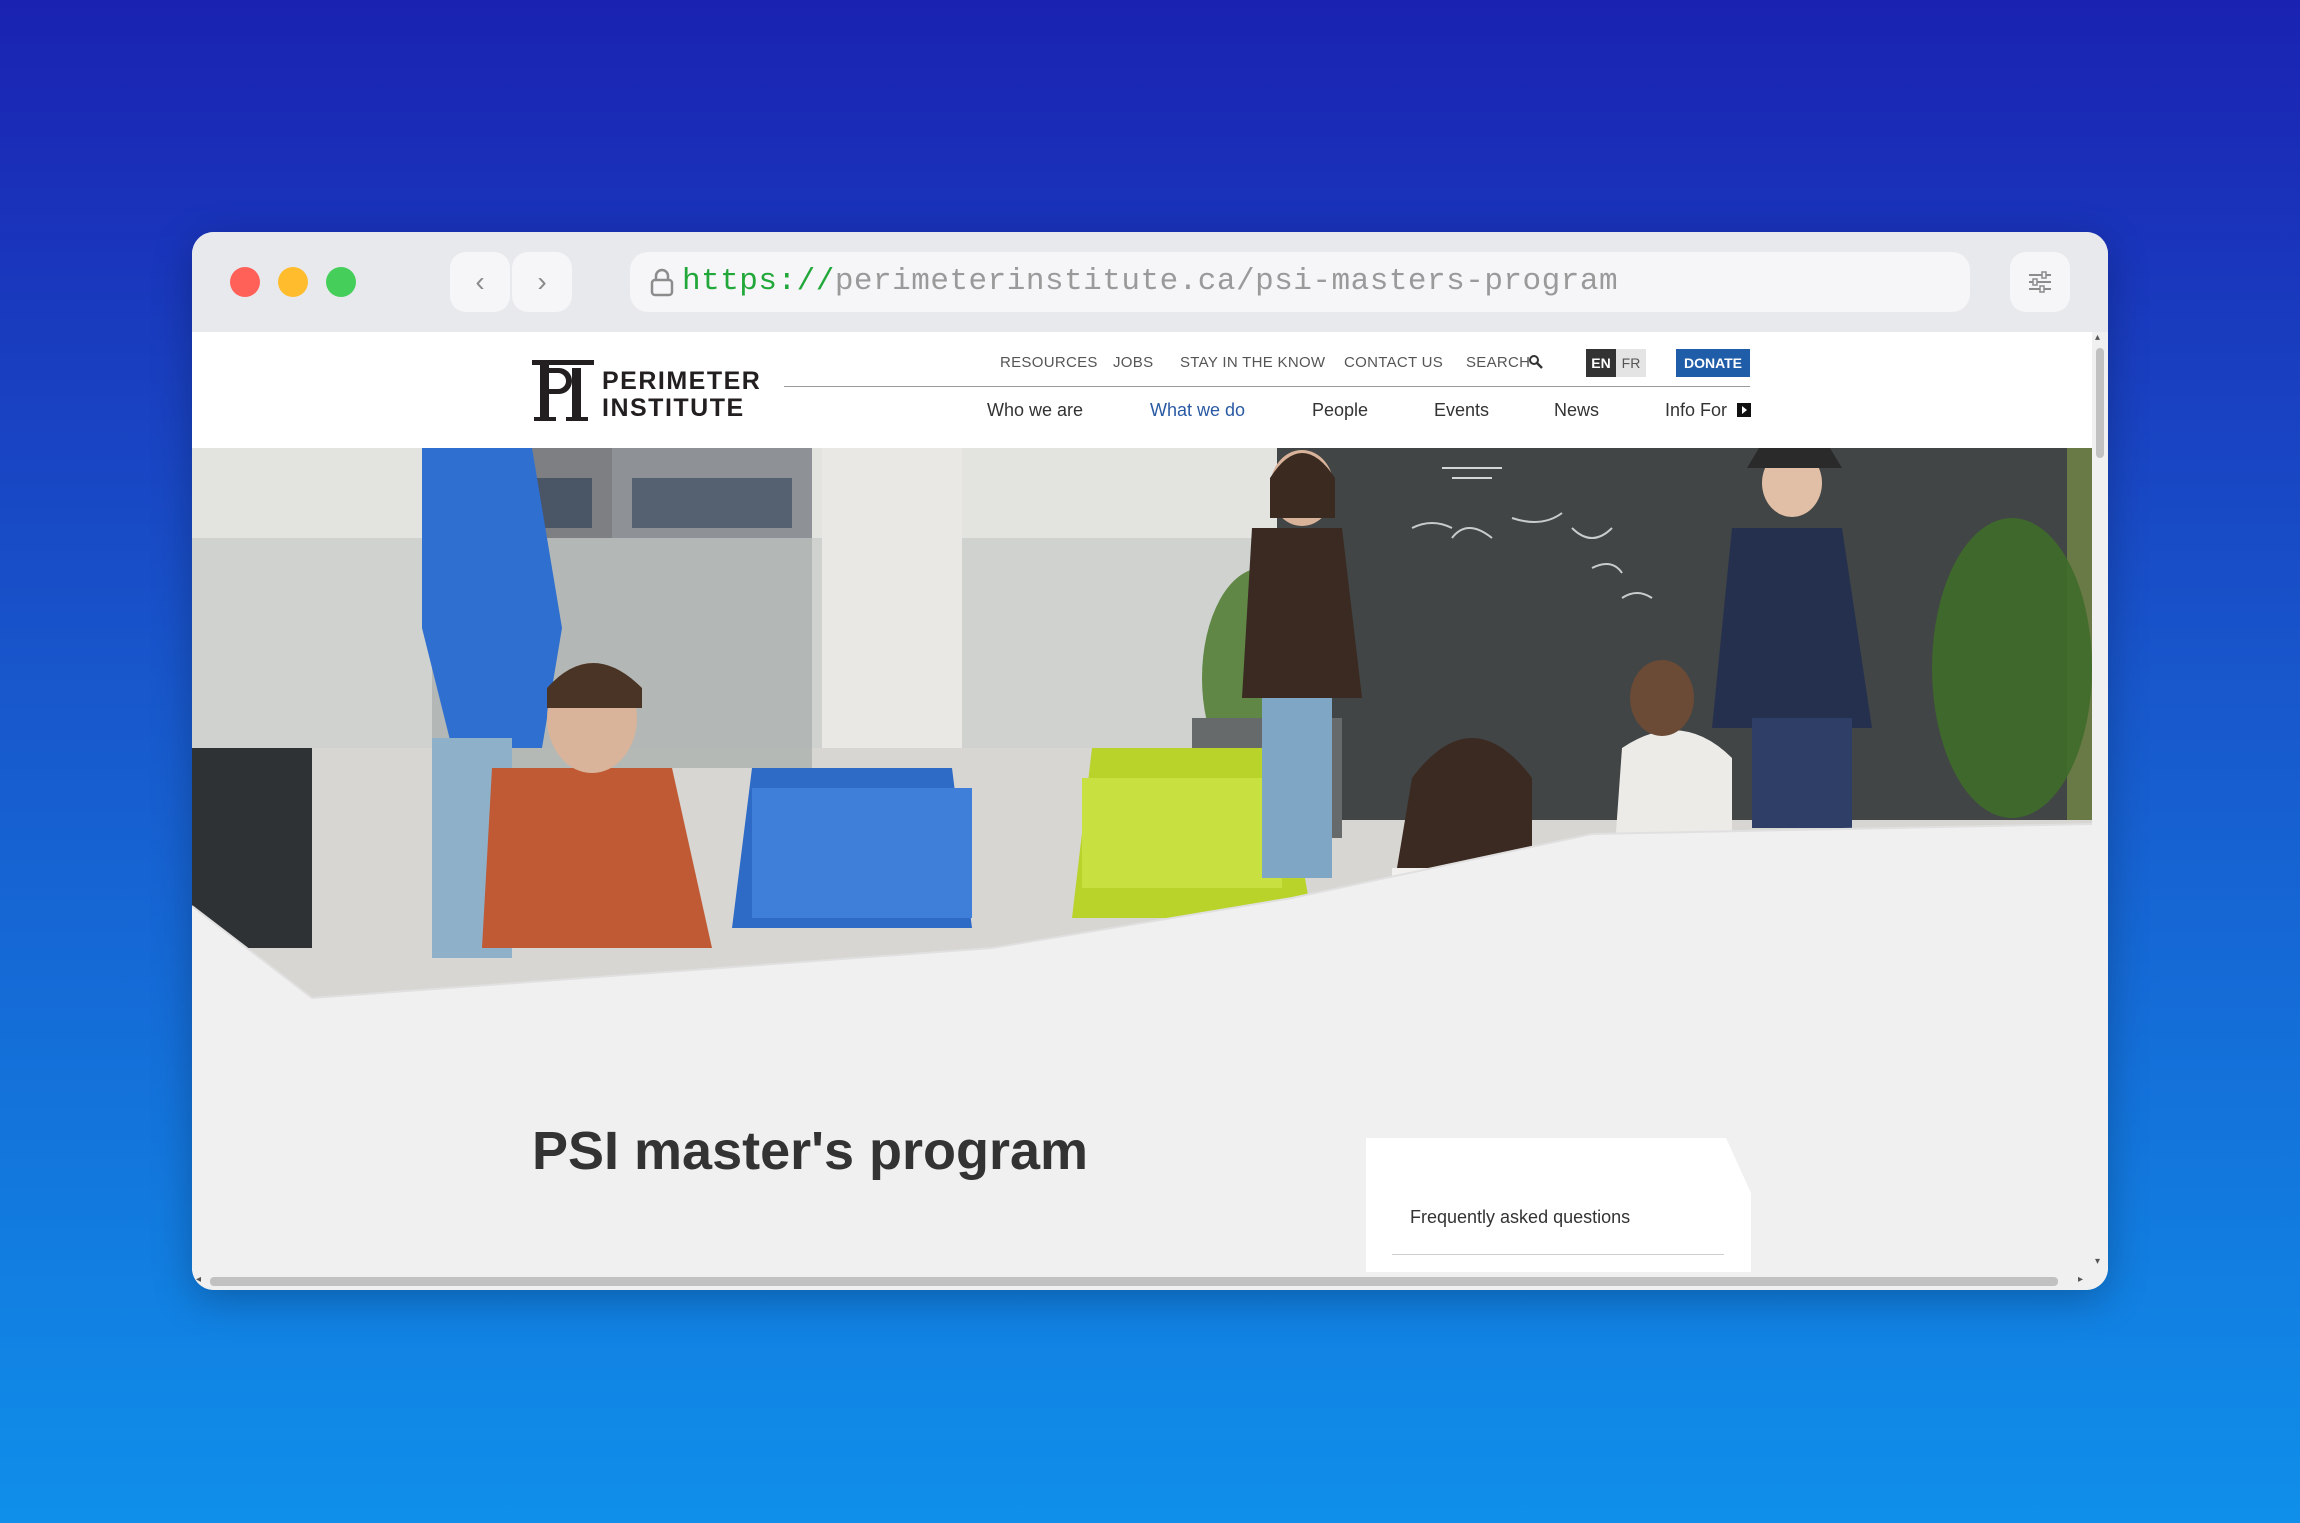 This screenshot has height=1523, width=2300. What do you see at coordinates (1340, 410) in the screenshot?
I see `nav-people: People` at bounding box center [1340, 410].